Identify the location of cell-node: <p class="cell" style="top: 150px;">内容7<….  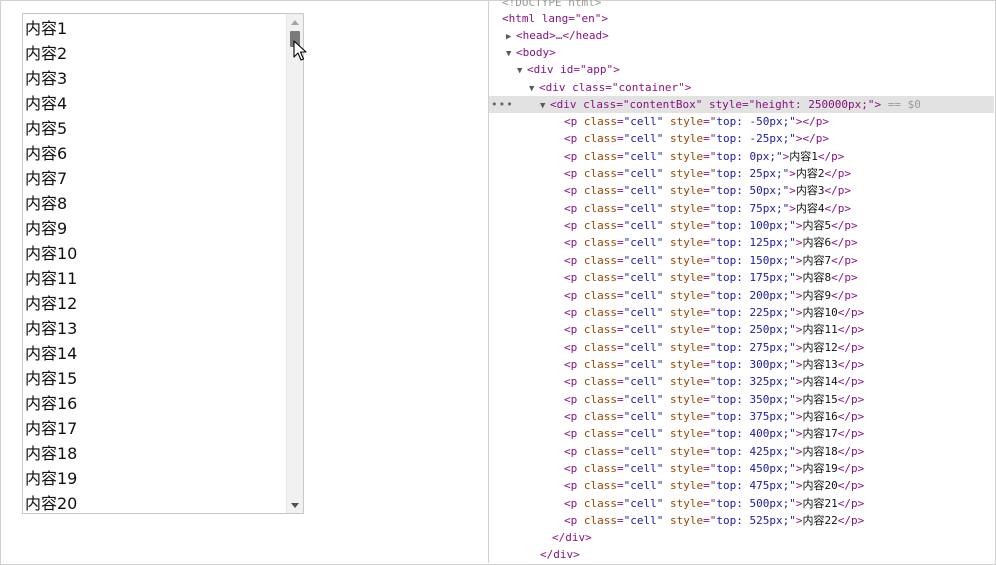
(779, 260).